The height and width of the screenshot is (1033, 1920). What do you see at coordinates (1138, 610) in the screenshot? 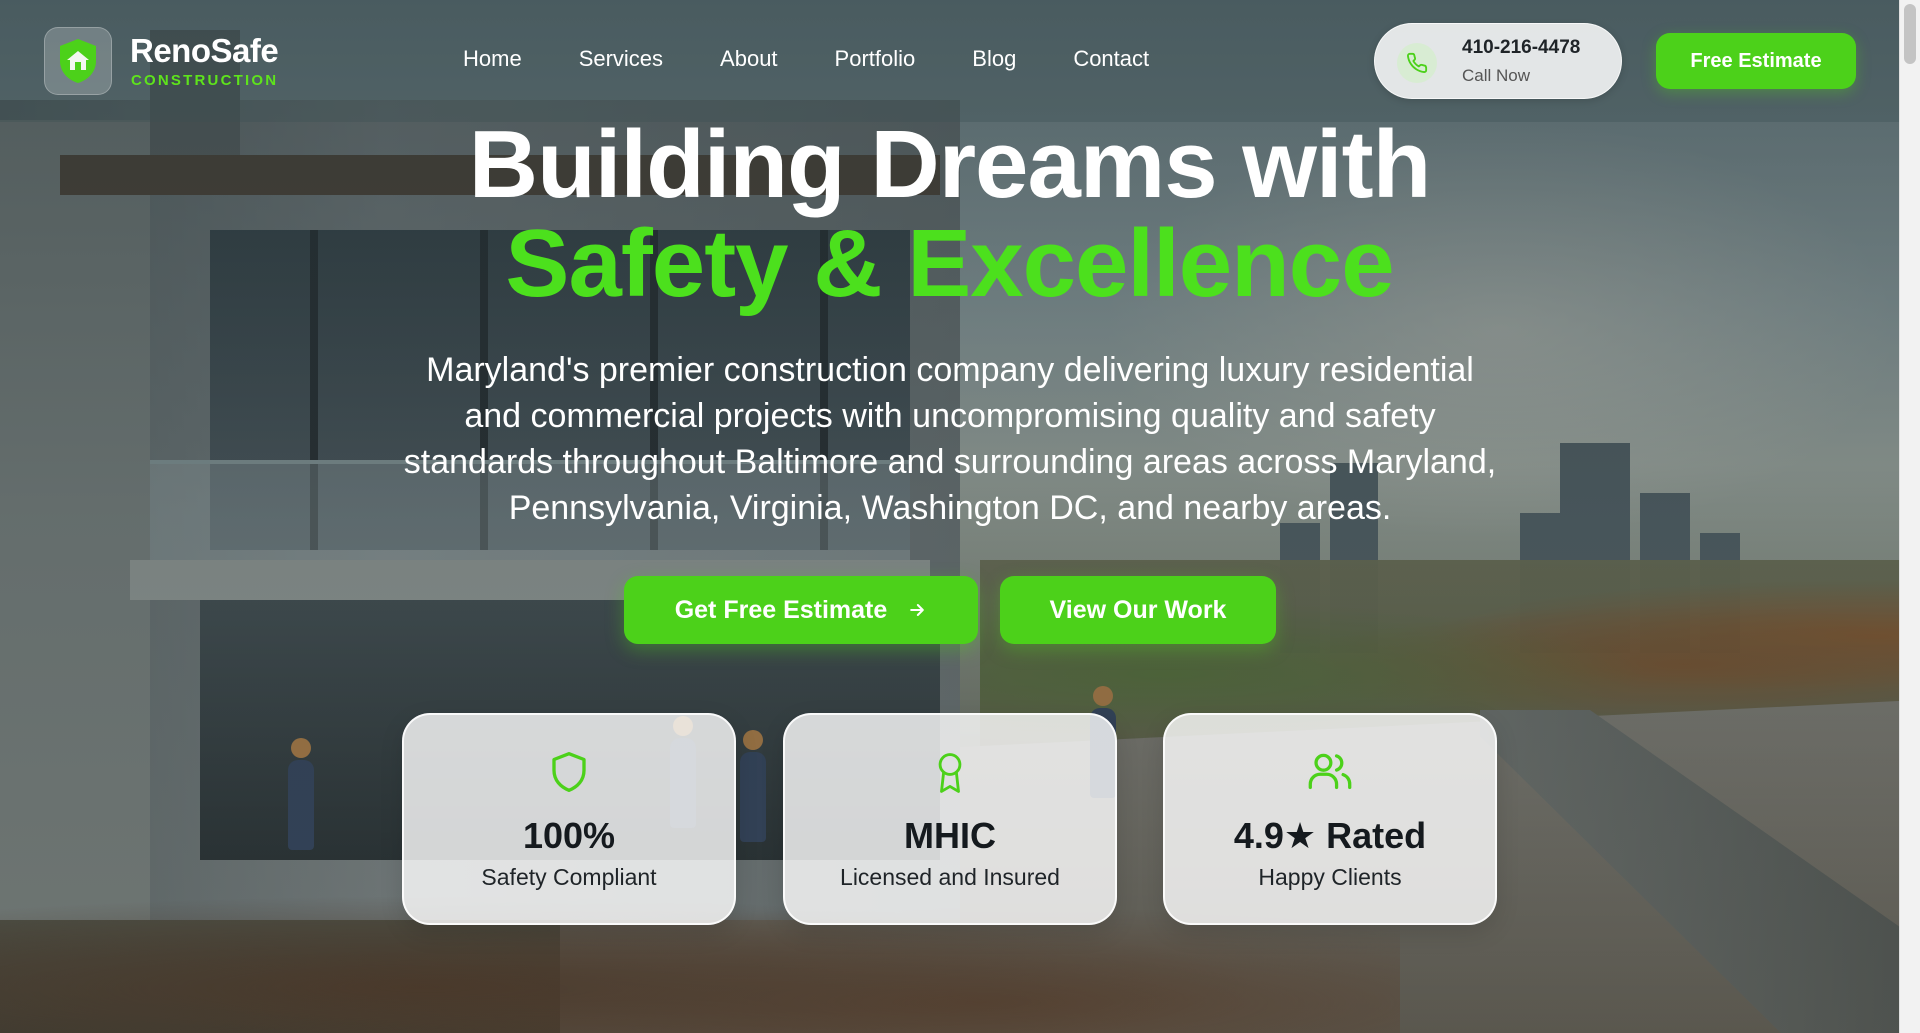
I see `view-our-work-button: View Our Work` at bounding box center [1138, 610].